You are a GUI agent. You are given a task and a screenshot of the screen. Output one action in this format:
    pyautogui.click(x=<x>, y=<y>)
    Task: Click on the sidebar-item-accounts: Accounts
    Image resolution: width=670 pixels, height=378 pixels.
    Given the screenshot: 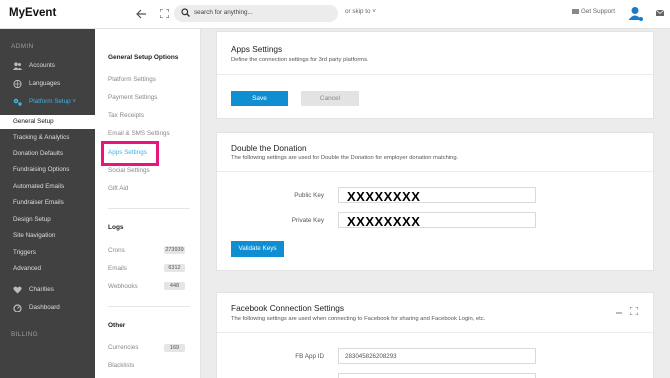 What is the action you would take?
    pyautogui.click(x=47, y=66)
    